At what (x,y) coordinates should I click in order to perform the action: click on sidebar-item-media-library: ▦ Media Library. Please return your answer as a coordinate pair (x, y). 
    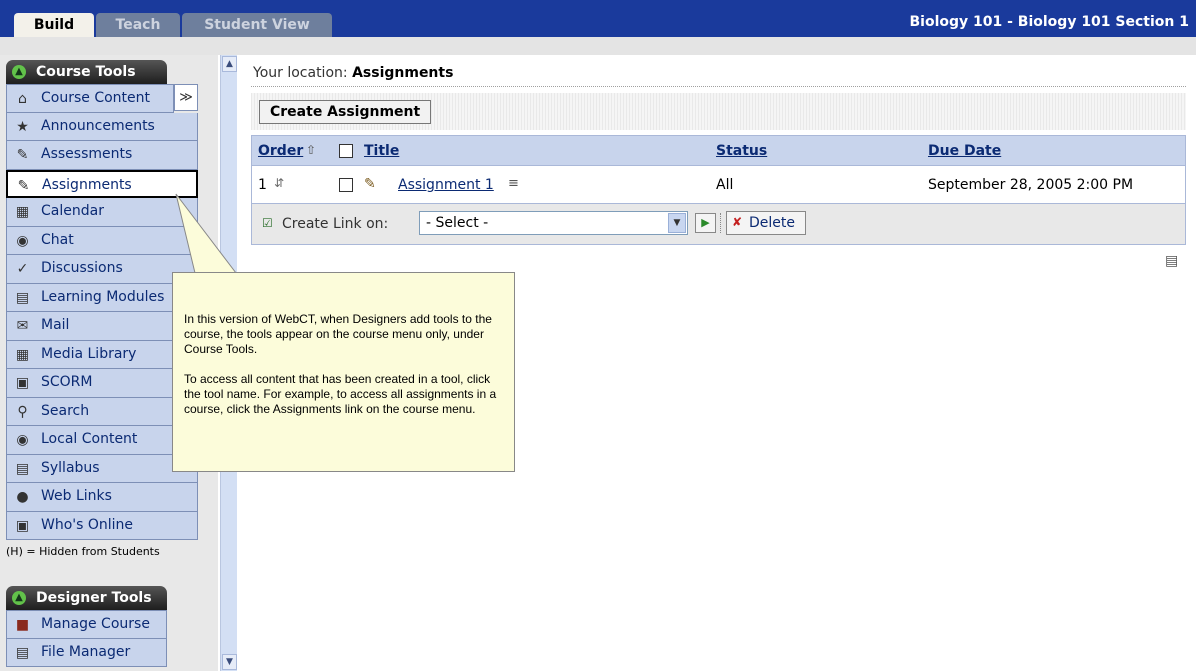
    Looking at the image, I should click on (102, 354).